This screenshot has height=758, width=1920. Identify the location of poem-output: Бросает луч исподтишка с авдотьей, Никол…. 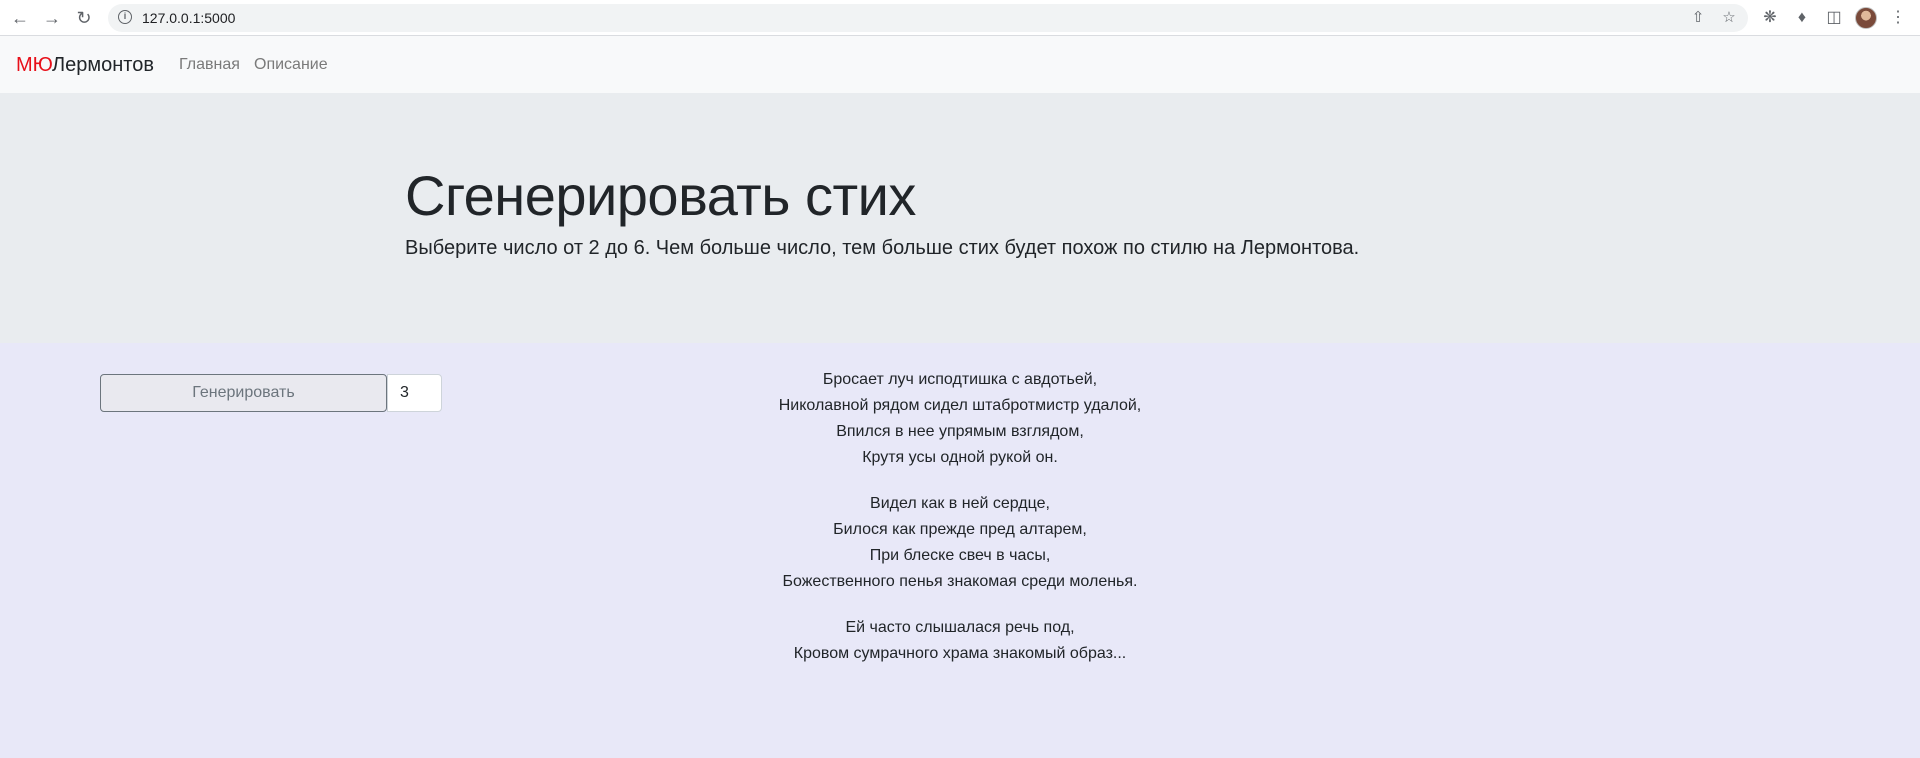
(960, 527).